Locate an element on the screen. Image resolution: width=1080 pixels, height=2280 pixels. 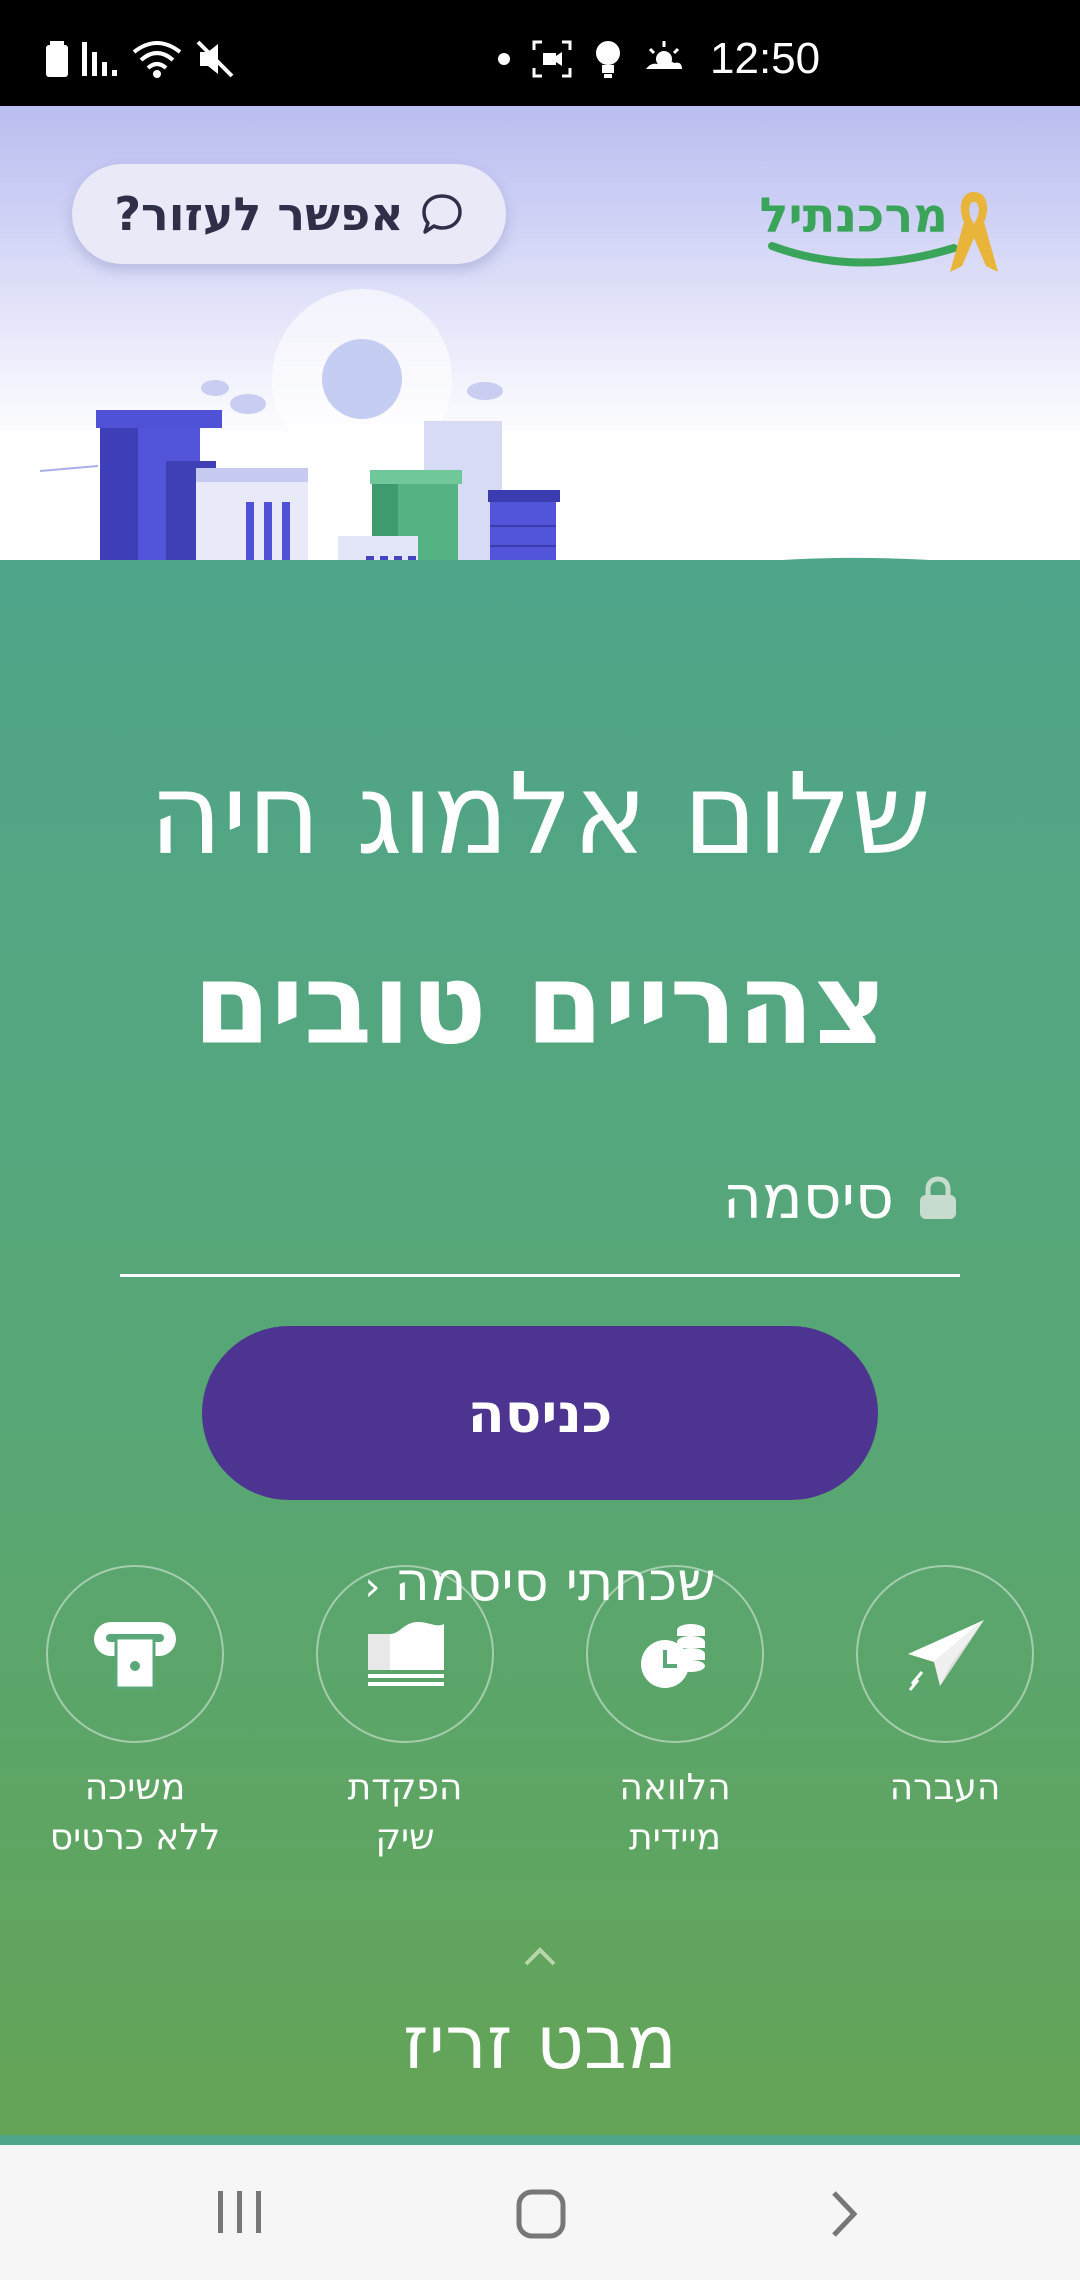
yellow-ribbon-icon is located at coordinates (974, 232).